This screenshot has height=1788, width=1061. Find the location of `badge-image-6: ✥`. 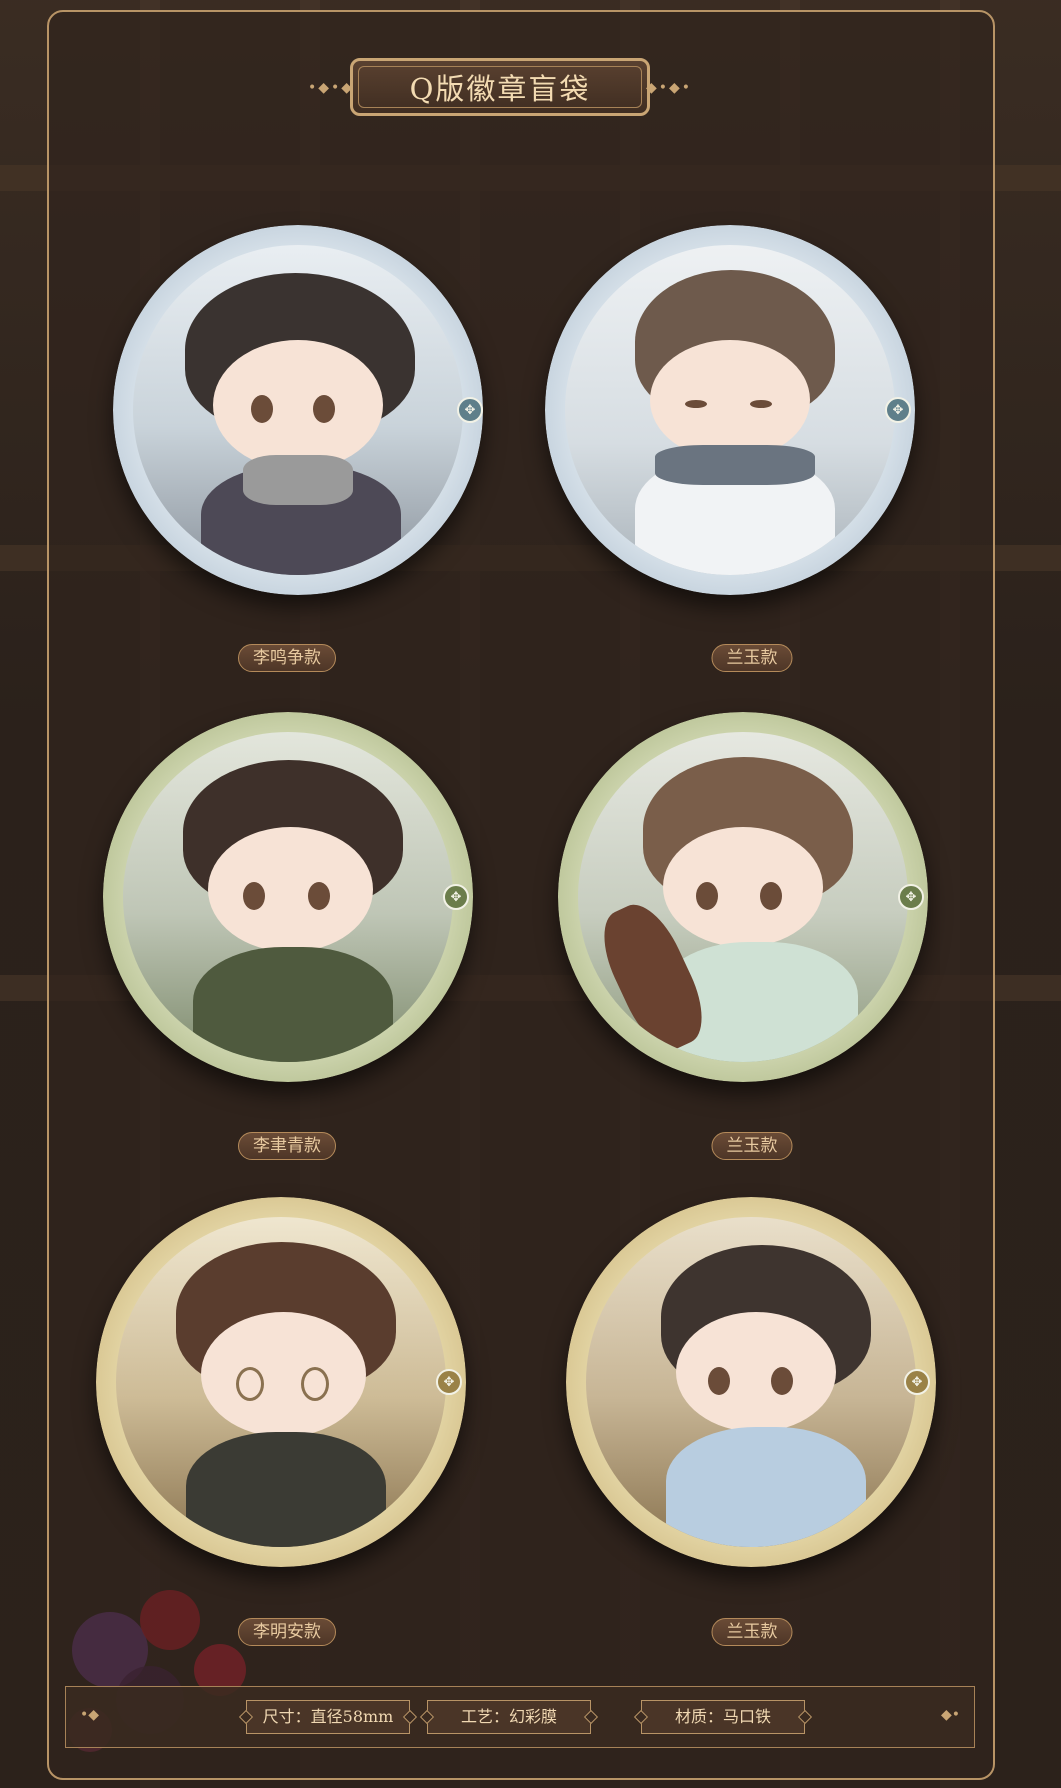

badge-image-6: ✥ is located at coordinates (751, 1382).